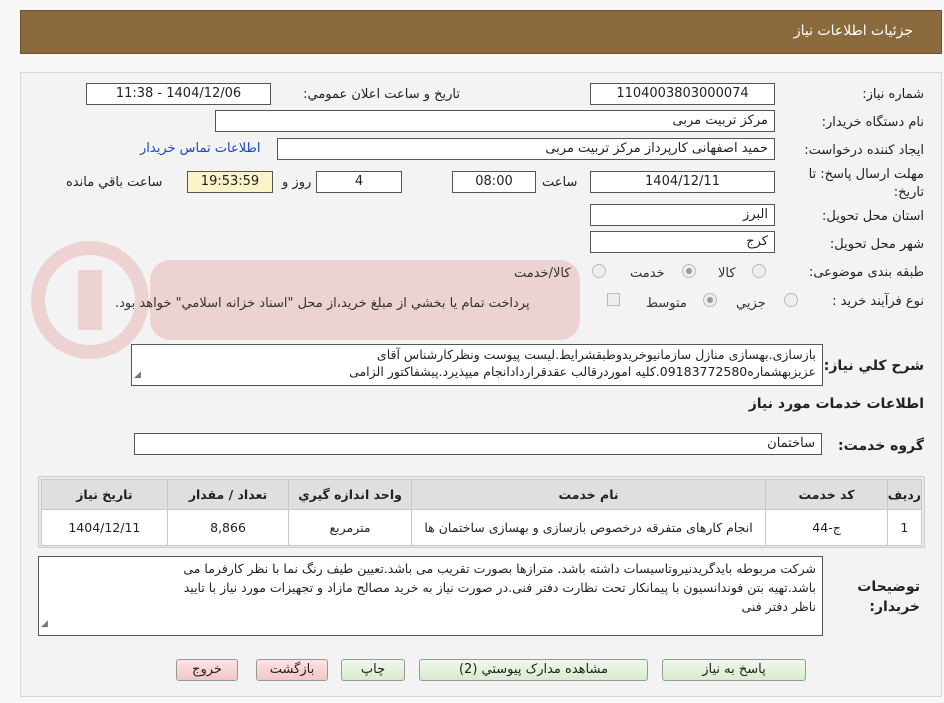 This screenshot has width=944, height=703. What do you see at coordinates (751, 303) in the screenshot?
I see `process-option-minor: جزيي` at bounding box center [751, 303].